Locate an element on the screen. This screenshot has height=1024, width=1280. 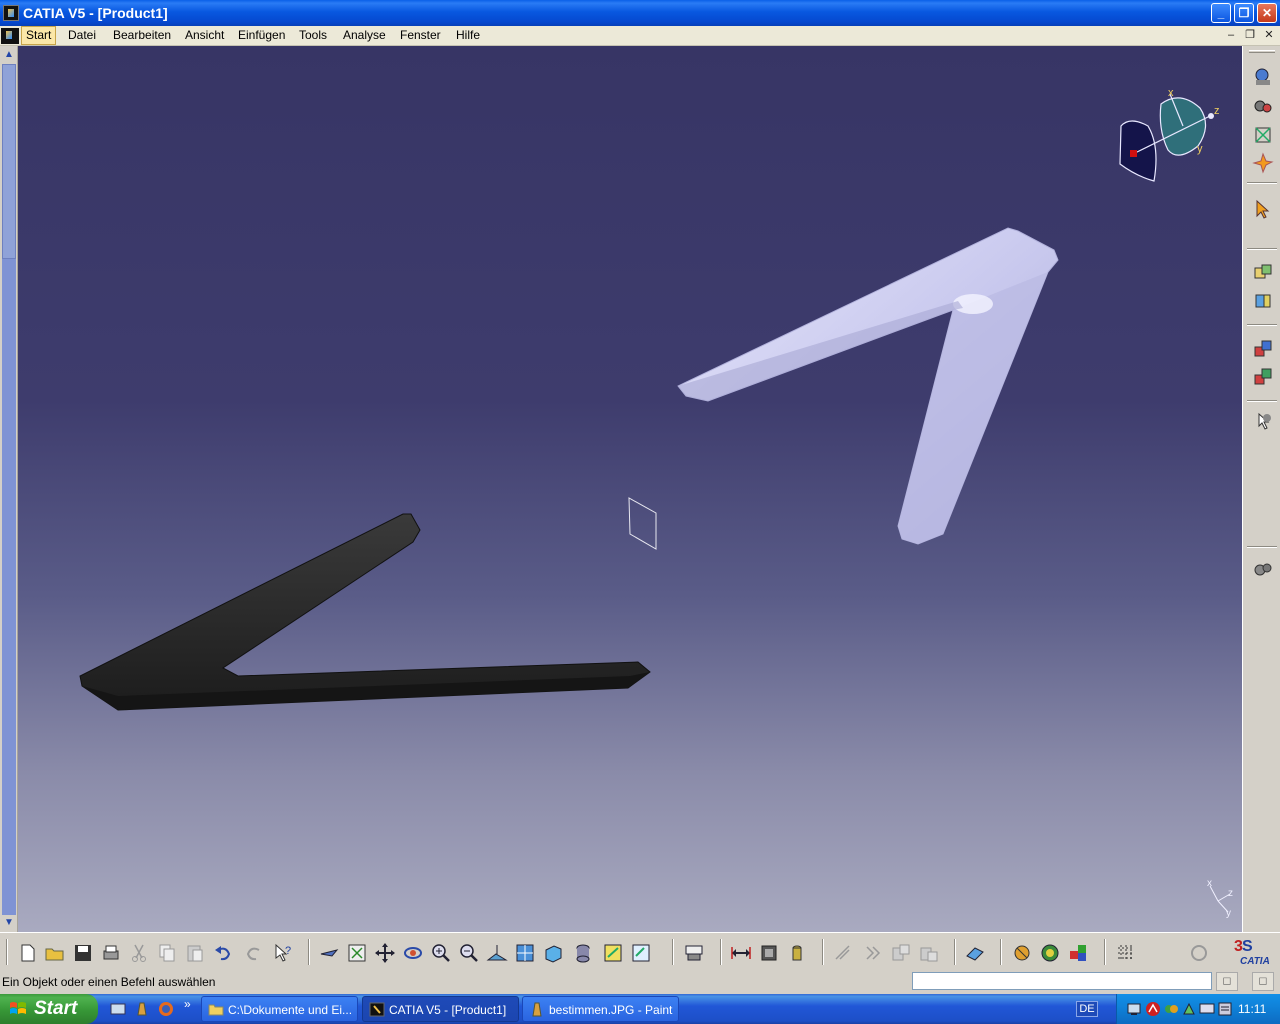
iso-view-icon is located at coordinates (553, 953).